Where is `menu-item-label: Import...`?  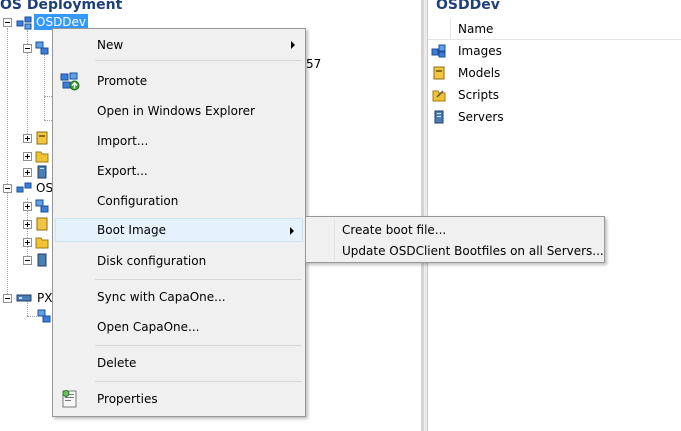 menu-item-label: Import... is located at coordinates (123, 141).